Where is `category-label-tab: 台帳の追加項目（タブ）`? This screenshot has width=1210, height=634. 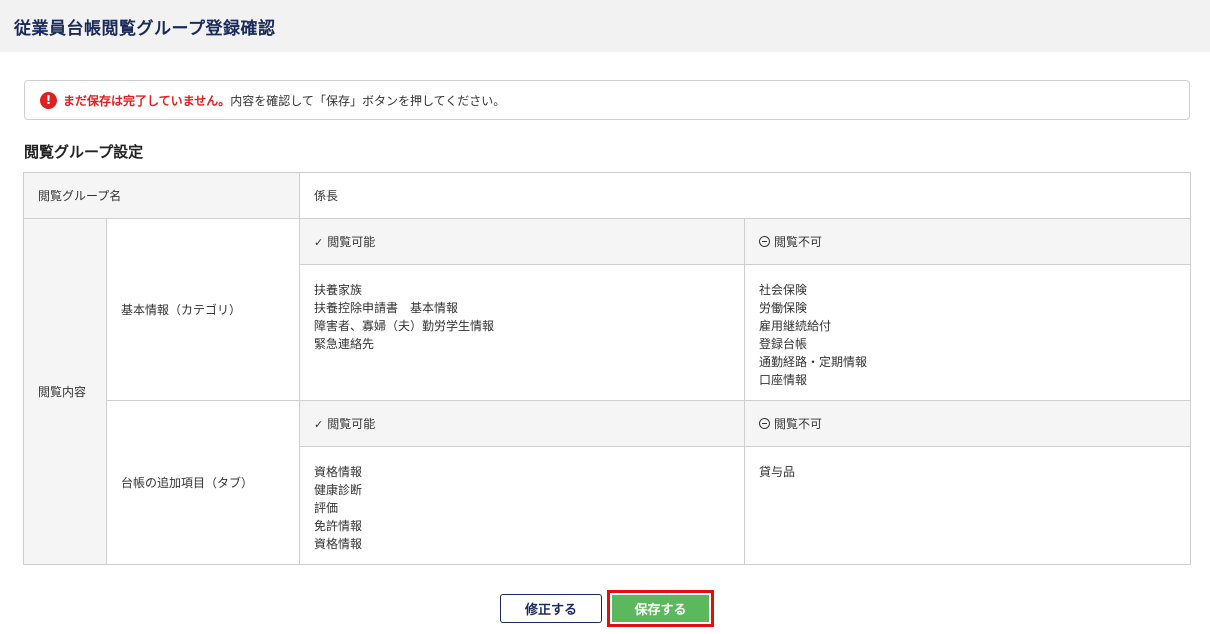
category-label-tab: 台帳の追加項目（タブ） is located at coordinates (203, 482).